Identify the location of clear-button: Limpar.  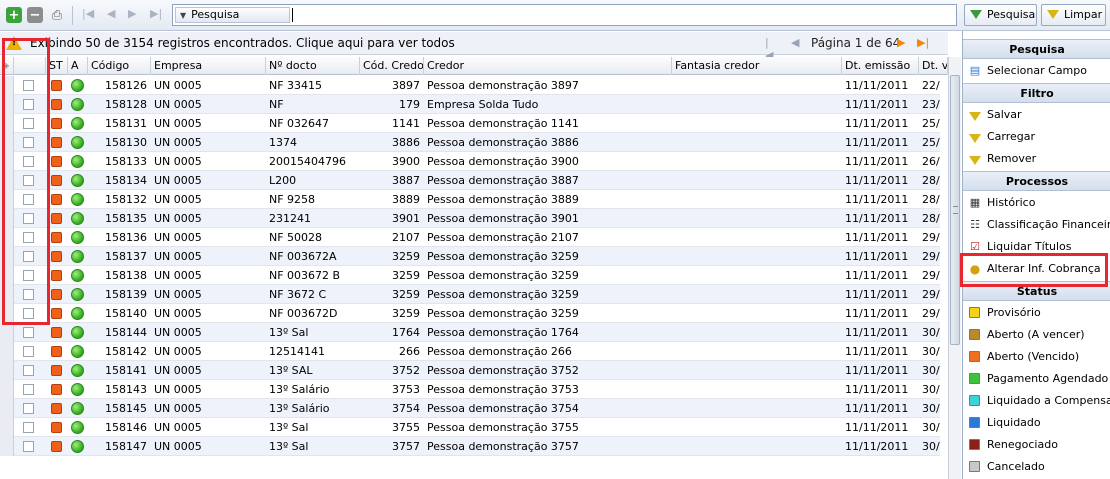
(1073, 15).